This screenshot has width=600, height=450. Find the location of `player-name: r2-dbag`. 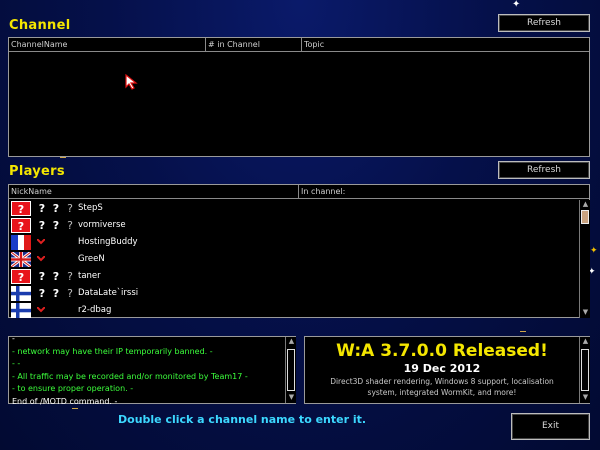

player-name: r2-dbag is located at coordinates (95, 310).